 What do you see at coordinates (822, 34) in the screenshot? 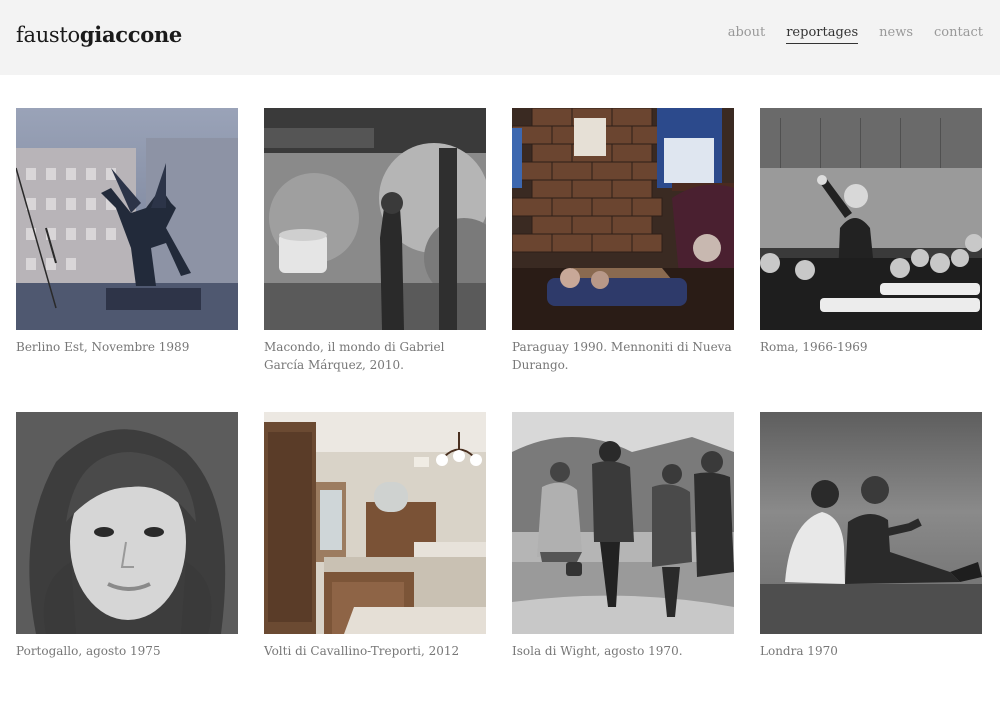
I see `nav-reportages: reportages` at bounding box center [822, 34].